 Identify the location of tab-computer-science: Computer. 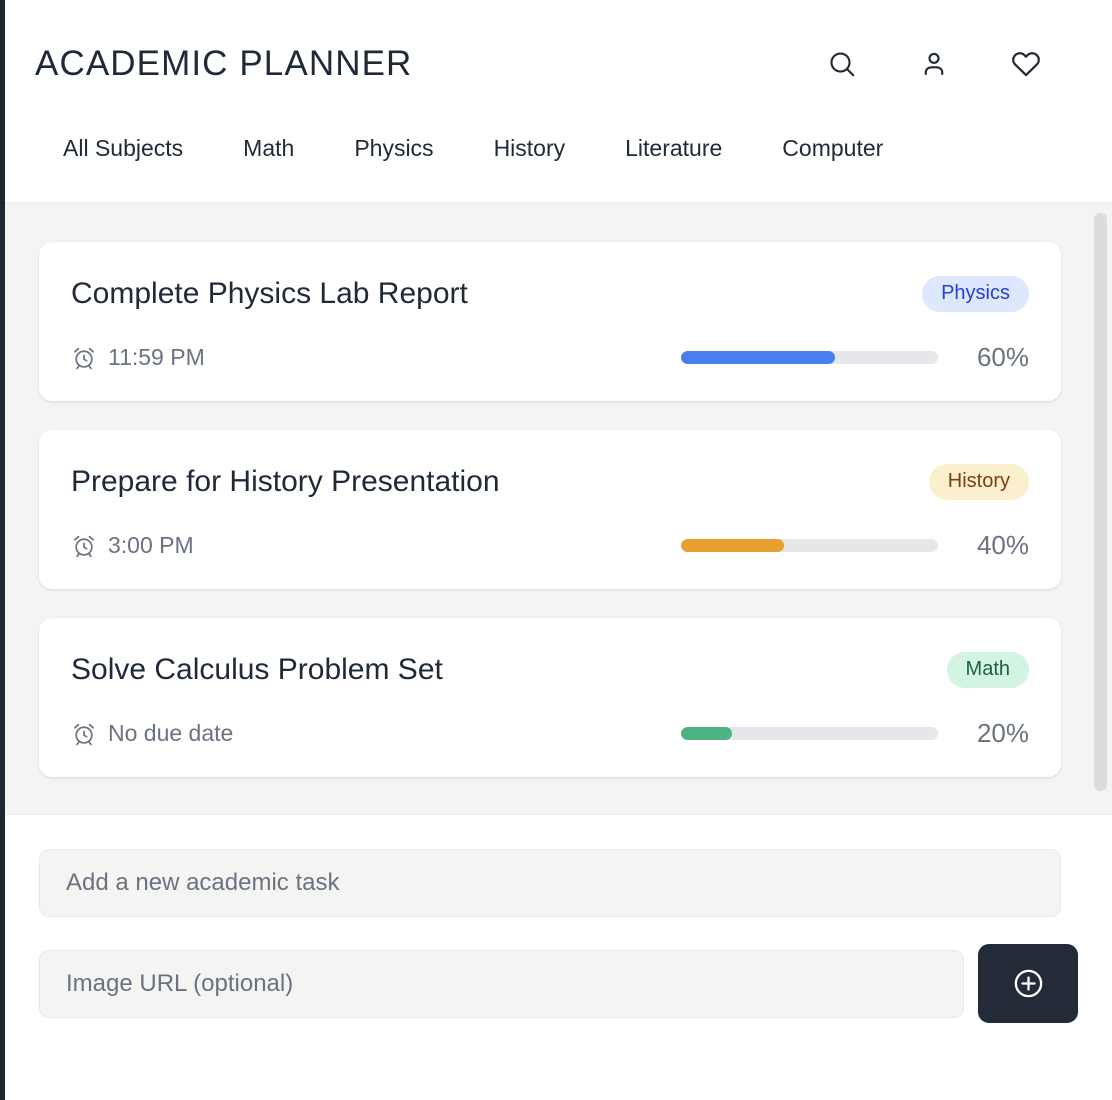
(832, 148).